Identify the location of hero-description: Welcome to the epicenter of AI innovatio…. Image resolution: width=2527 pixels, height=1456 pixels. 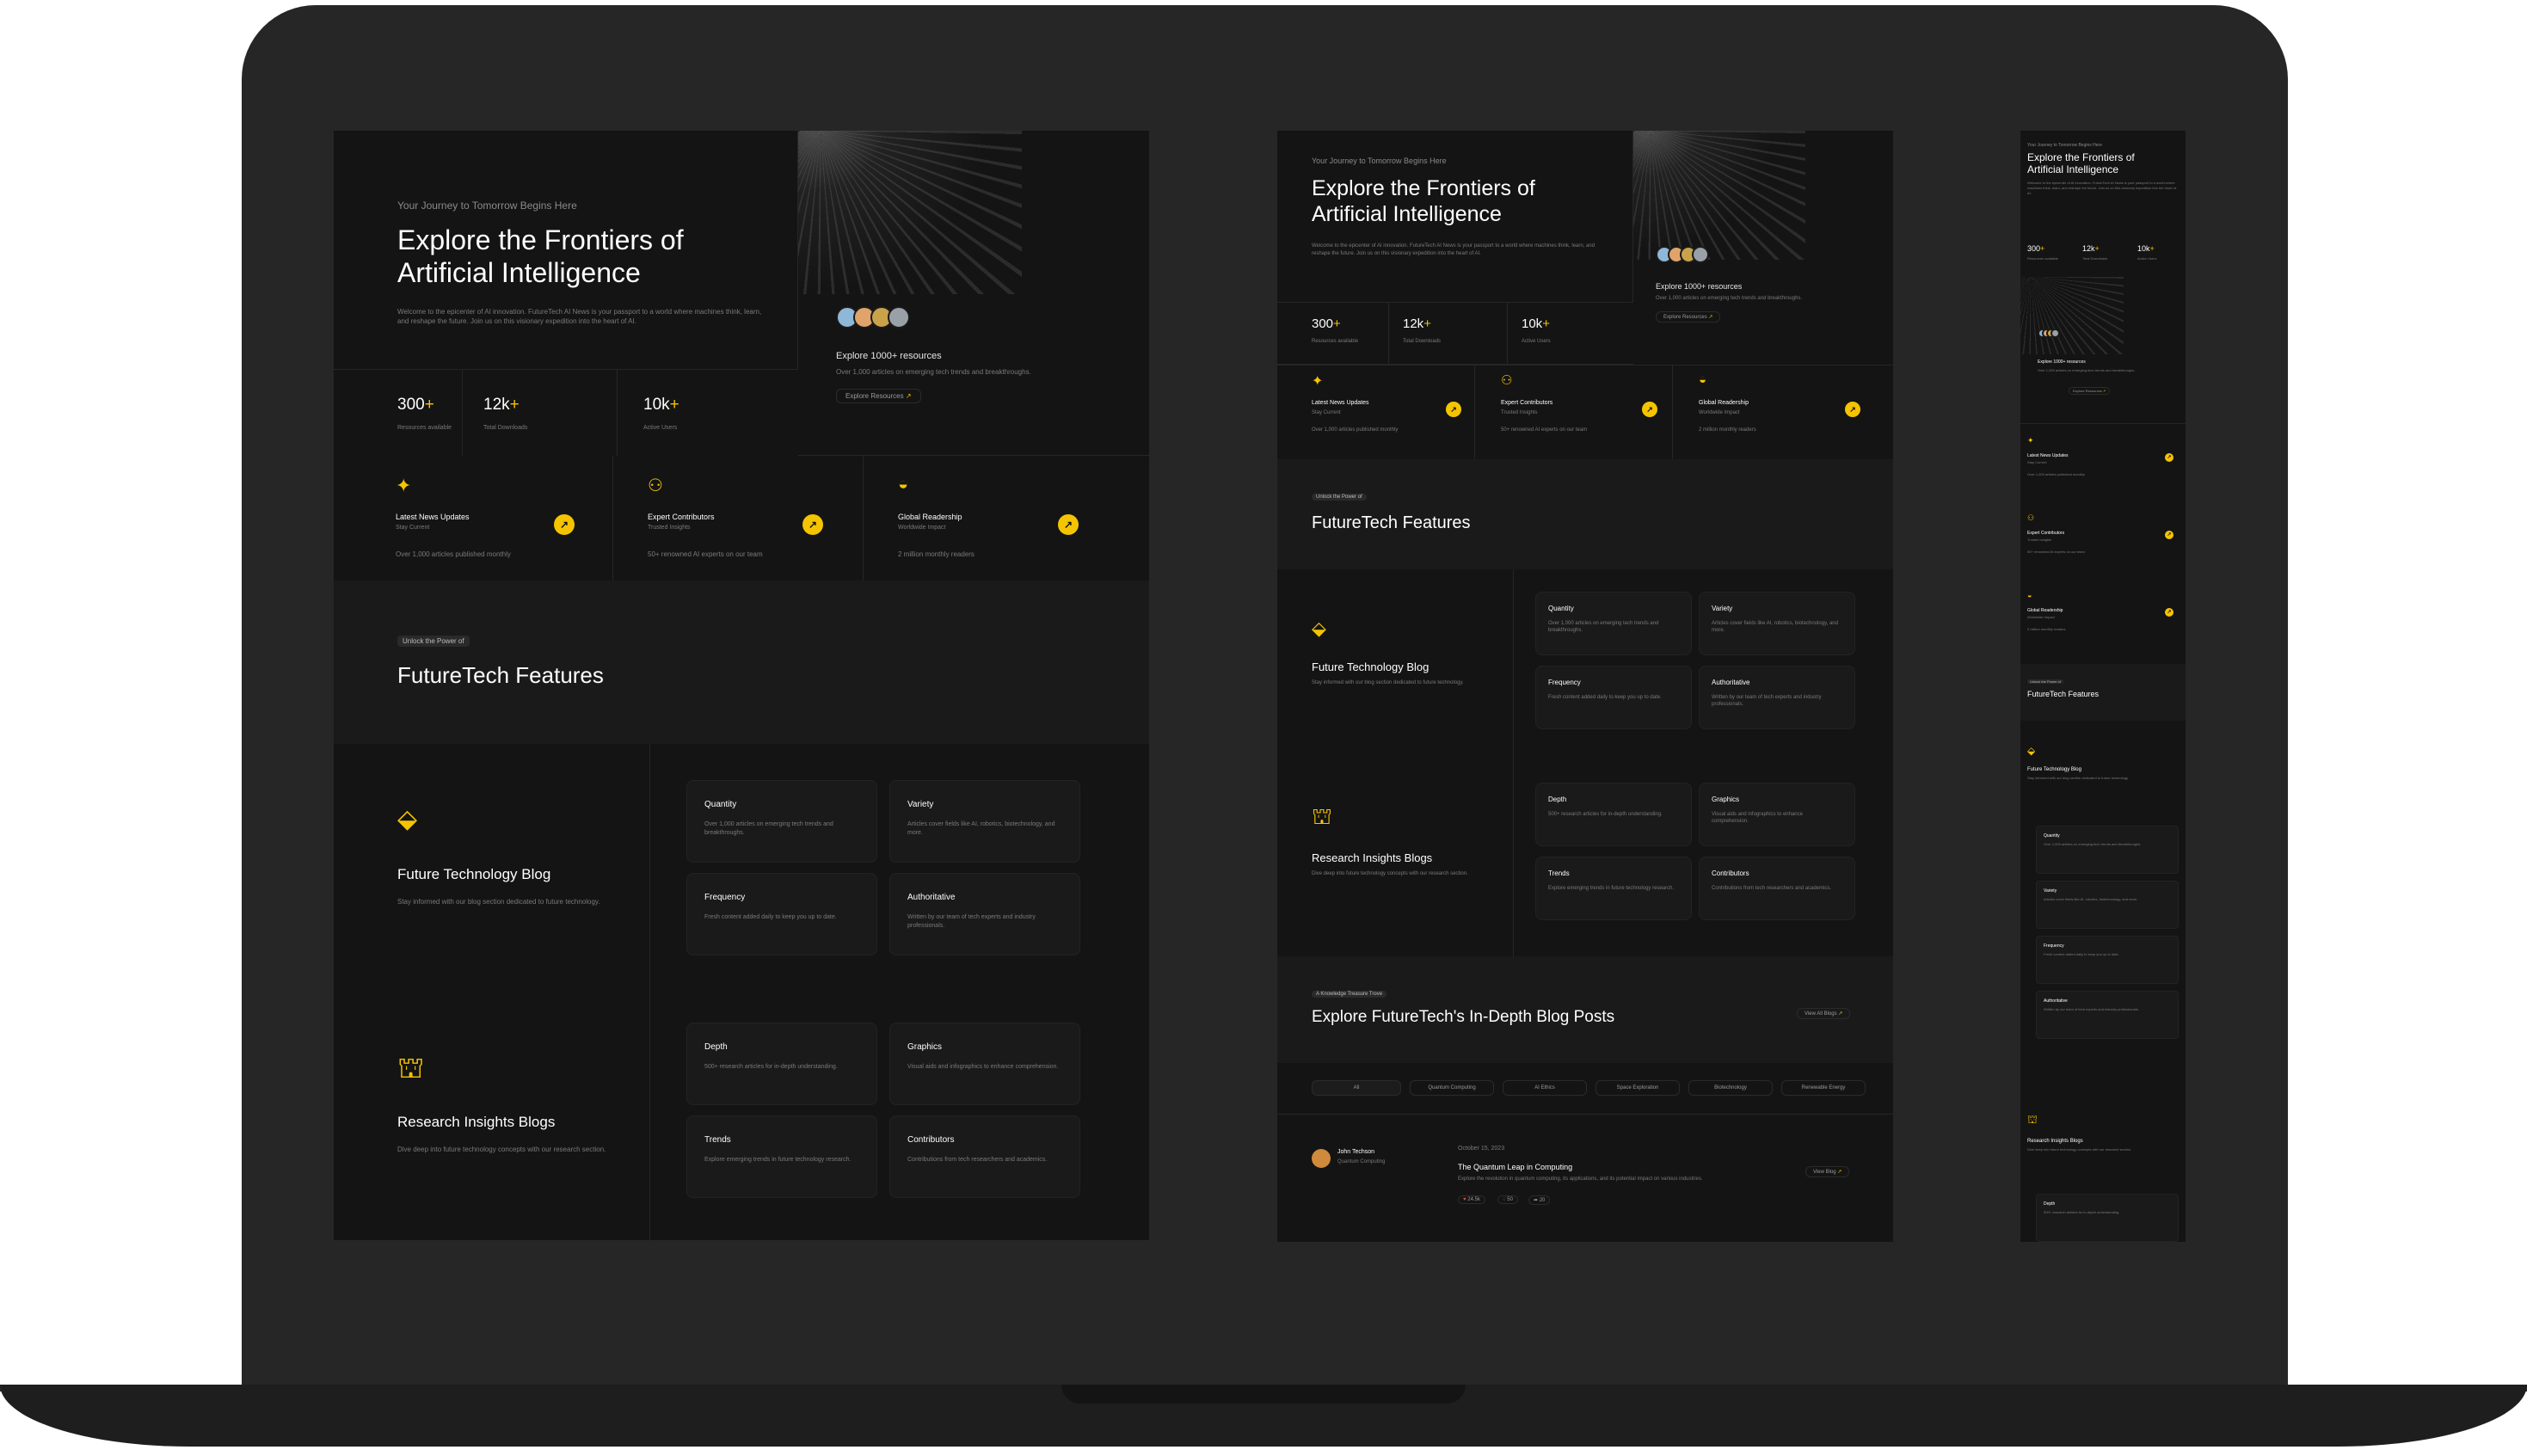
(579, 316).